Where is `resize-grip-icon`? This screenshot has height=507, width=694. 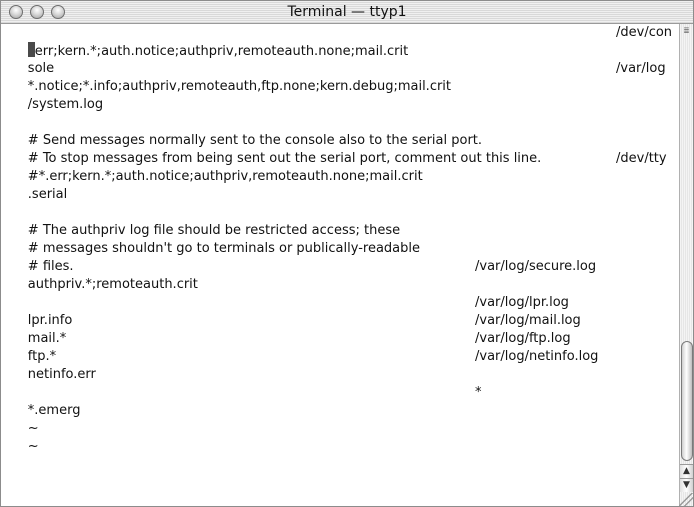 resize-grip-icon is located at coordinates (686, 499).